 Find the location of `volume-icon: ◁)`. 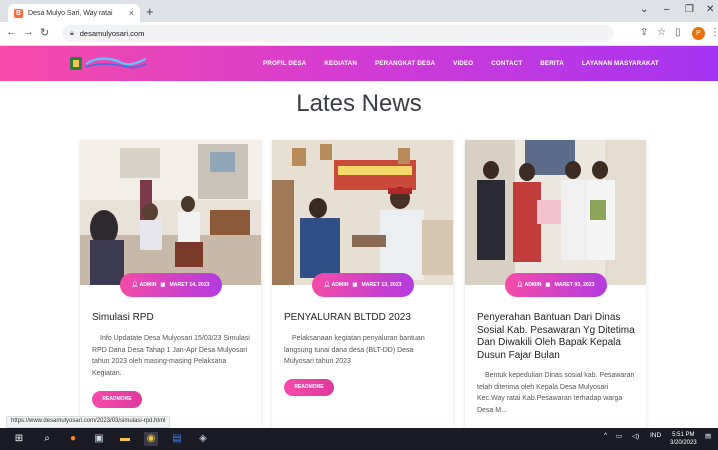

volume-icon: ◁) is located at coordinates (635, 436).